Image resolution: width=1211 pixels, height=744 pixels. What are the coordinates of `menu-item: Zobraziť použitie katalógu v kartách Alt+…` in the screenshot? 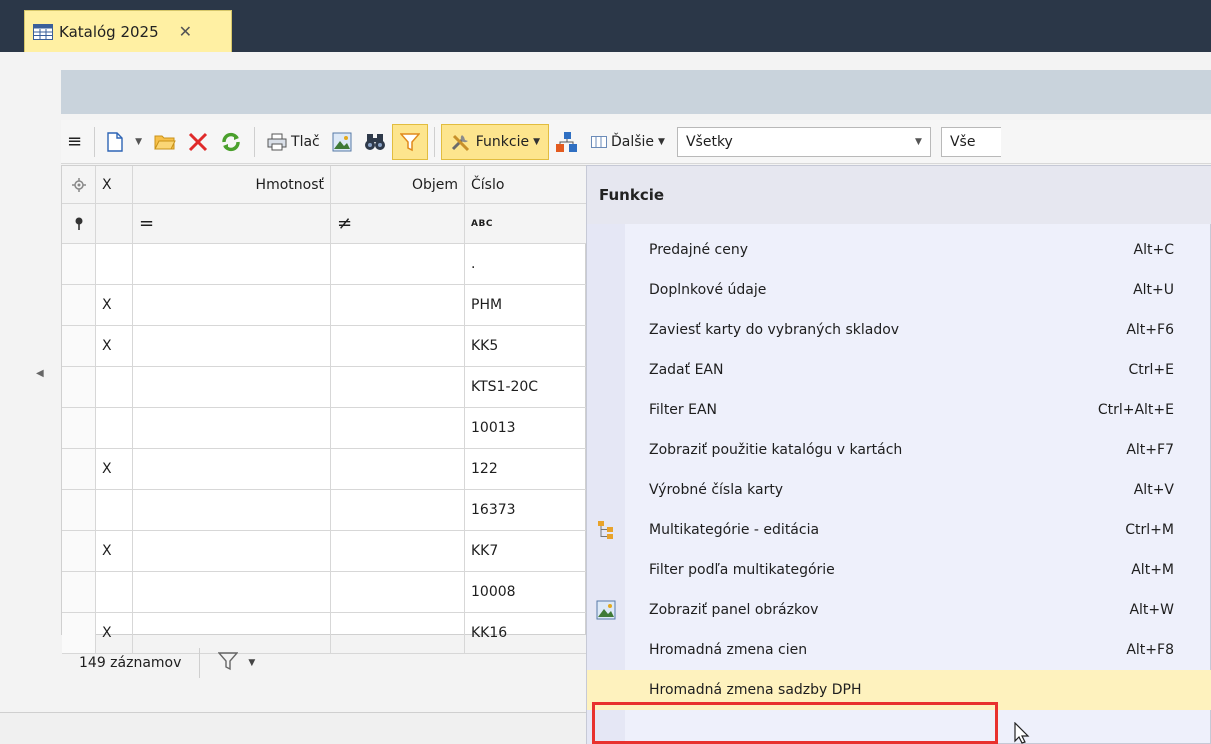 It's located at (899, 450).